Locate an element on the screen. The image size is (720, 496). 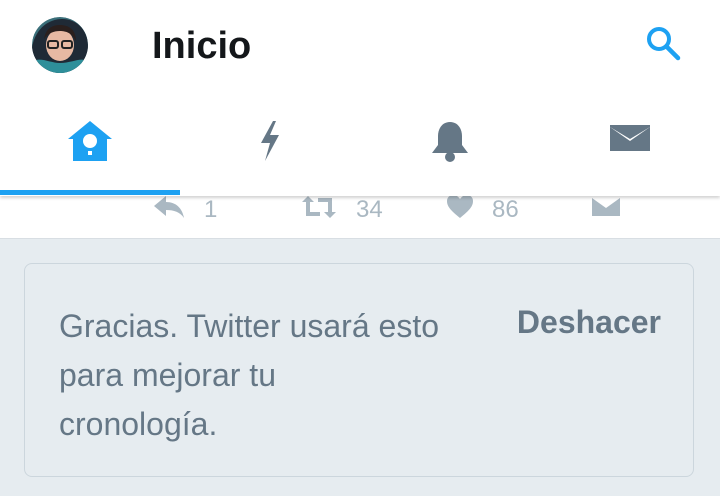
home-birdhouse-icon is located at coordinates (90, 143).